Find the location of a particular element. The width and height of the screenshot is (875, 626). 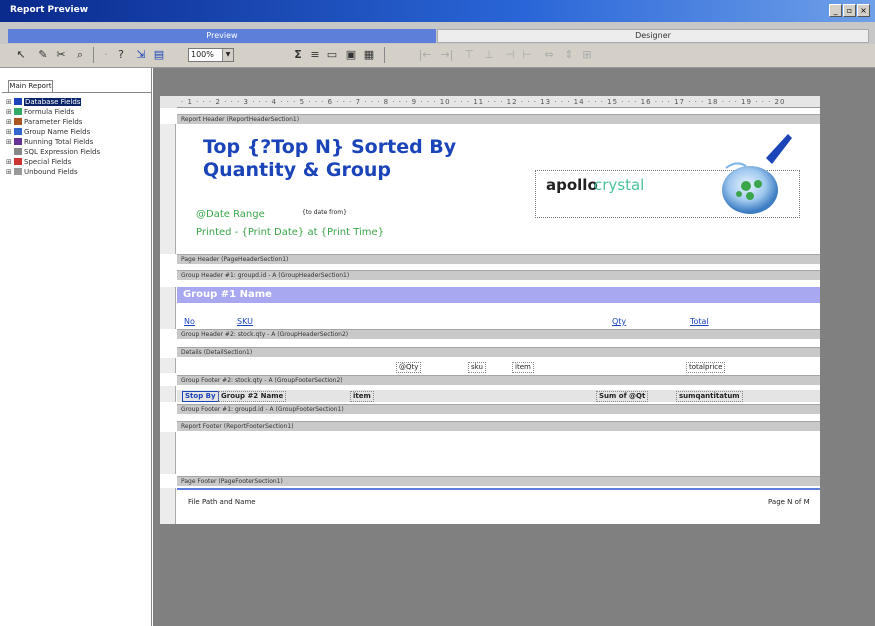

detail-qty-field: @Qty is located at coordinates (409, 367).